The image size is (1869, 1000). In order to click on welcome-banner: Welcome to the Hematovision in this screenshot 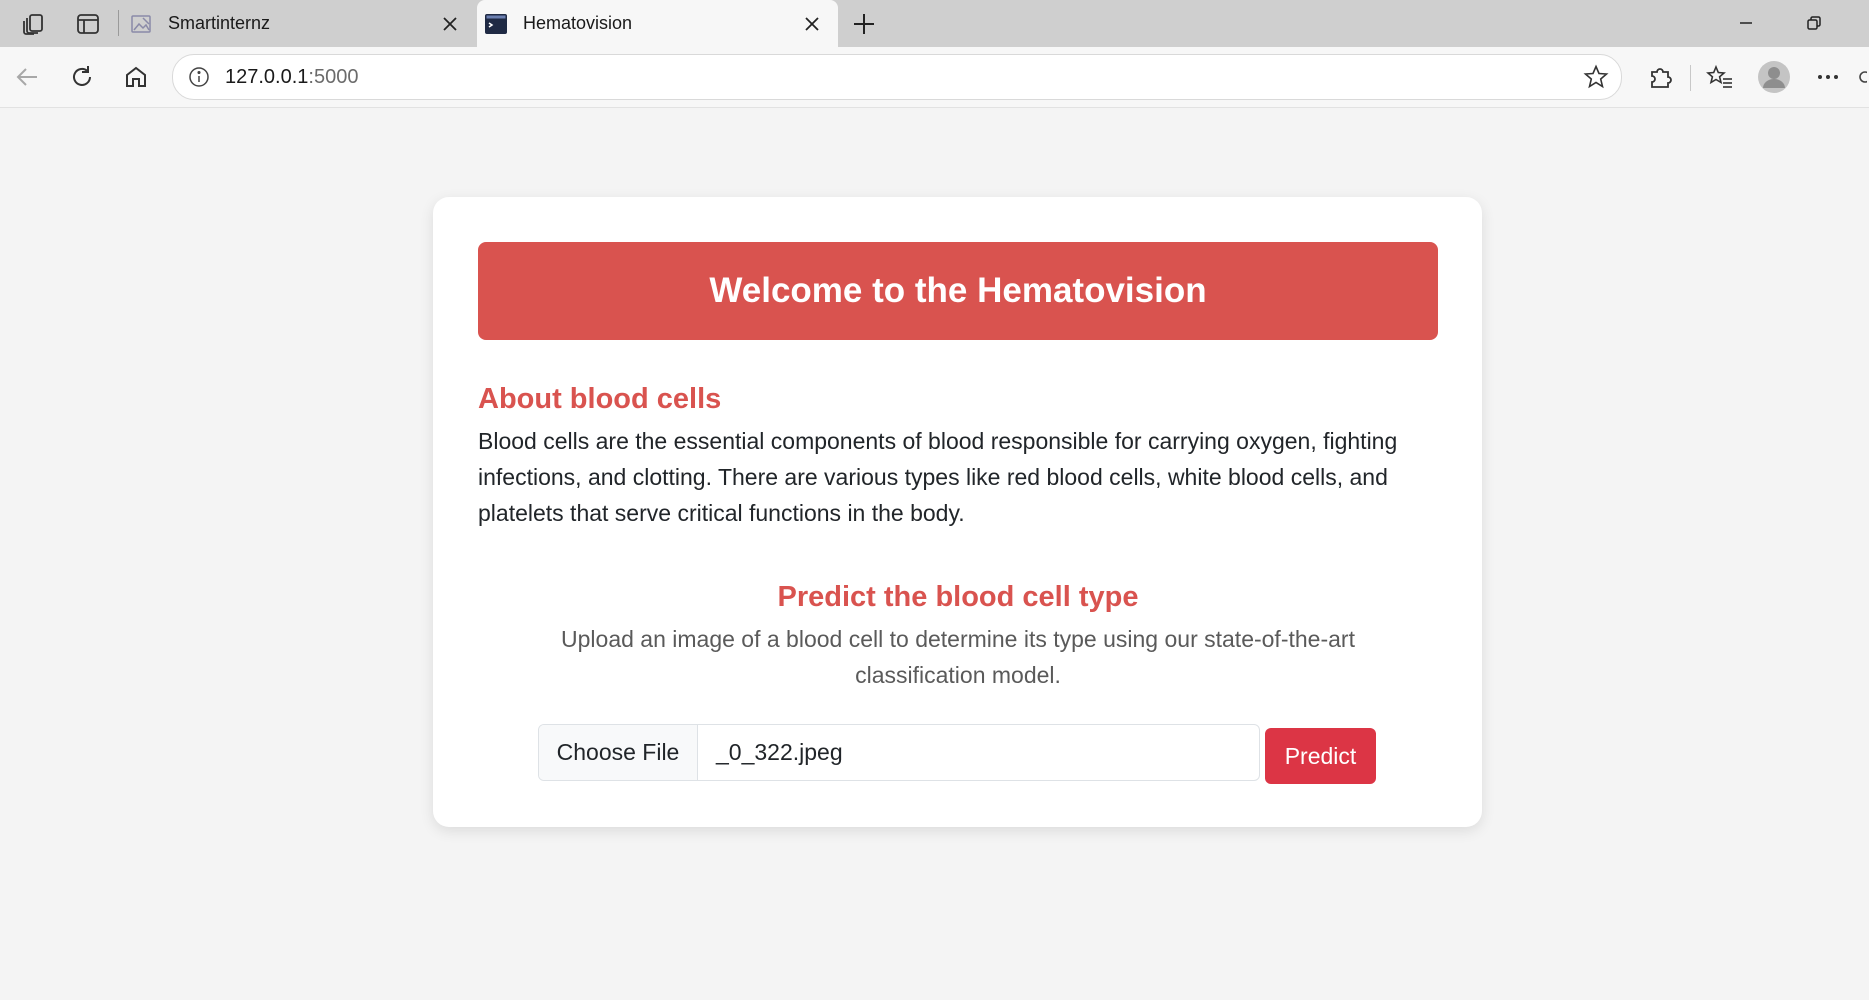, I will do `click(958, 291)`.